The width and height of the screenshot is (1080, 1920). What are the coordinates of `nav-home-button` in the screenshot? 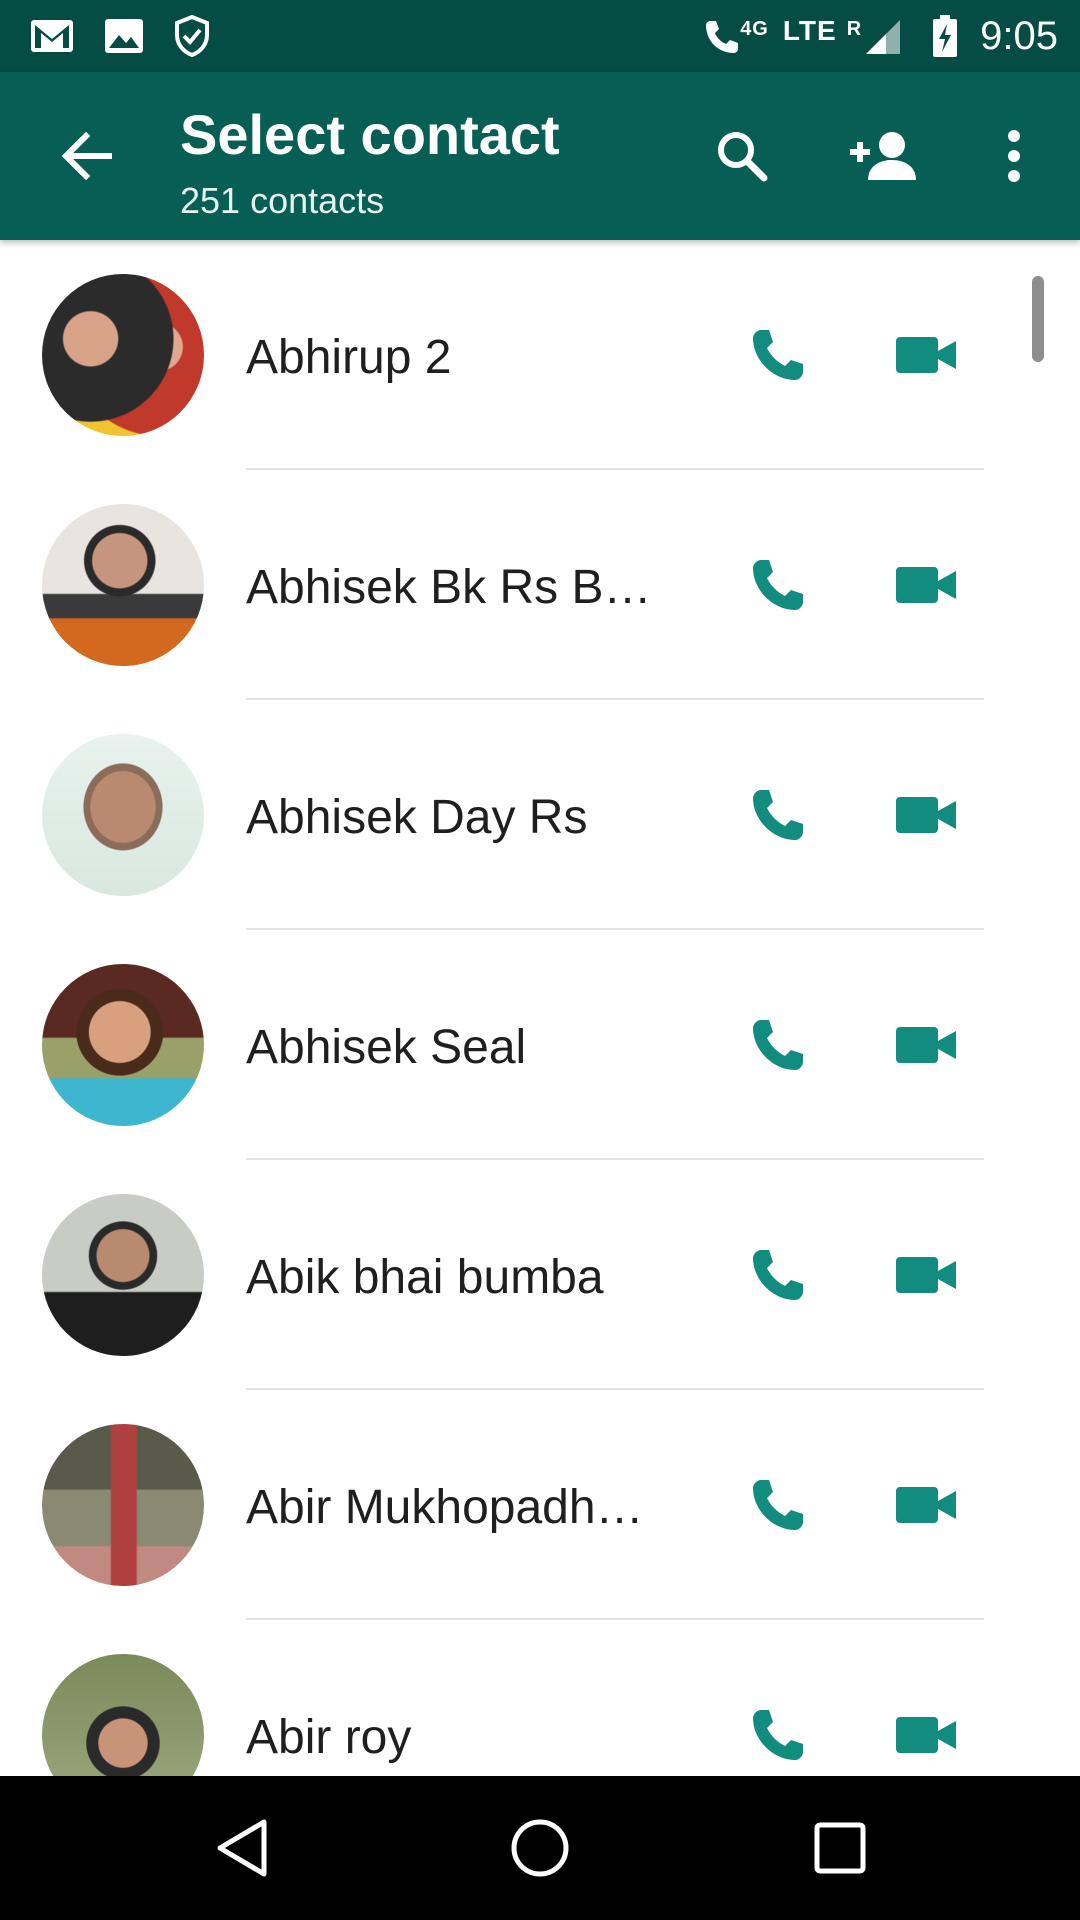 It's located at (540, 1848).